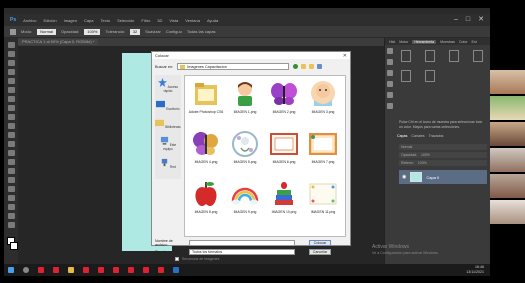 This screenshot has height=283, width=525. I want to click on document-tab: PRACTICA 1 al 50% (Capa 0, RGB/8#) *, so click(58, 42).